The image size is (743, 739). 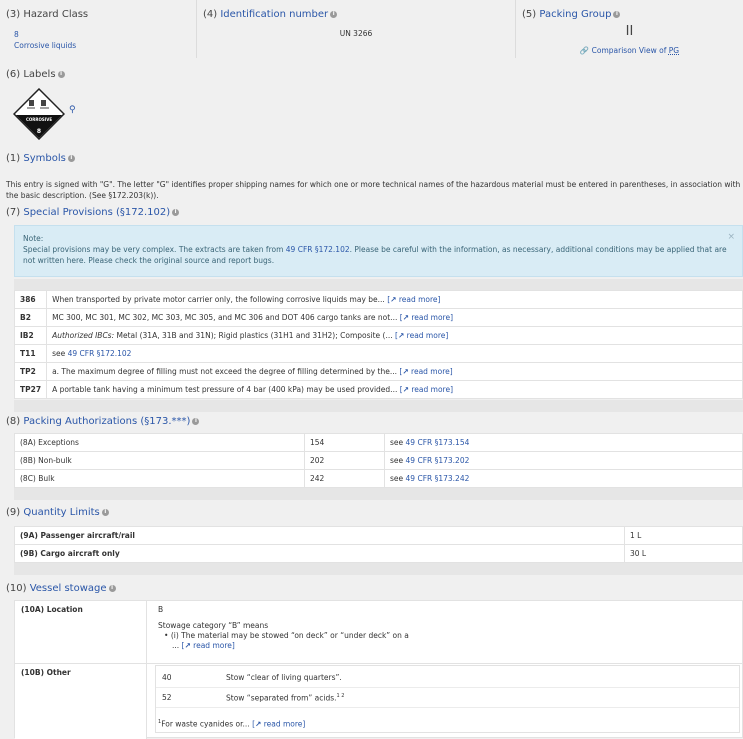 I want to click on footnote-ref: 1 2, so click(x=341, y=696).